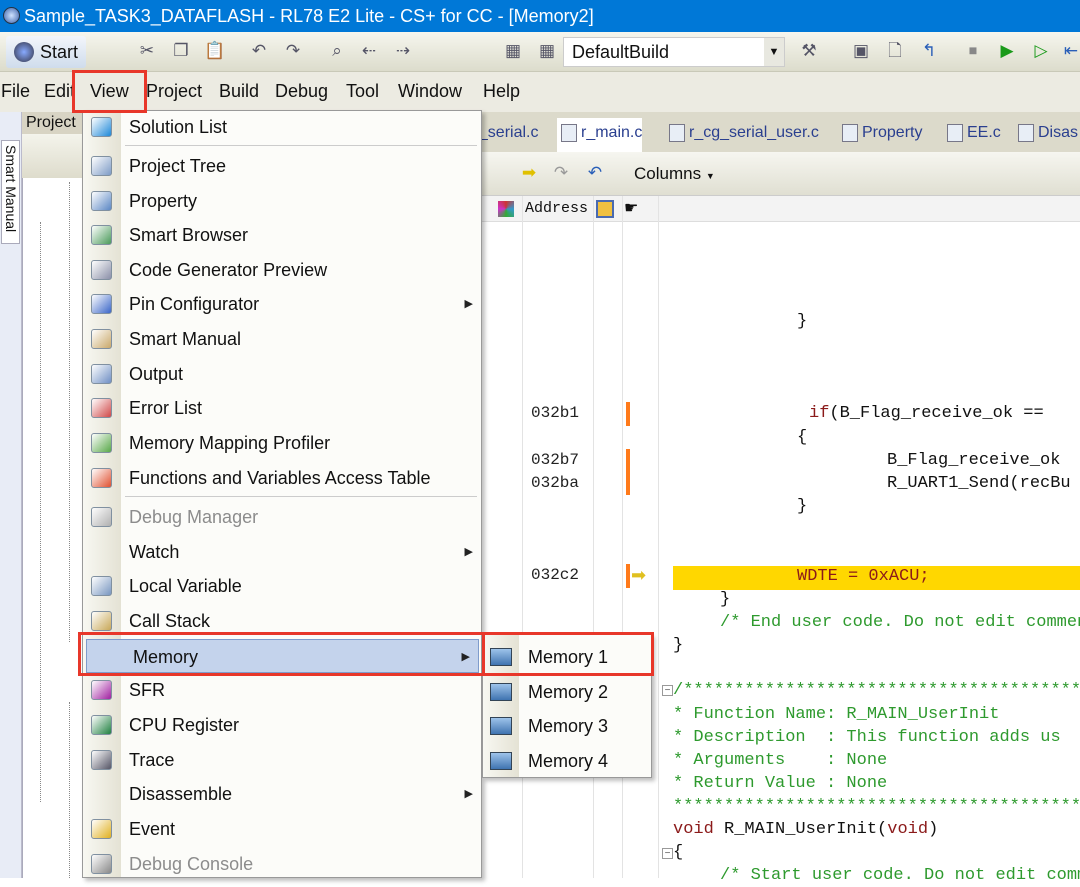 This screenshot has width=1080, height=887. I want to click on rebuild-icon: ▦, so click(547, 51).